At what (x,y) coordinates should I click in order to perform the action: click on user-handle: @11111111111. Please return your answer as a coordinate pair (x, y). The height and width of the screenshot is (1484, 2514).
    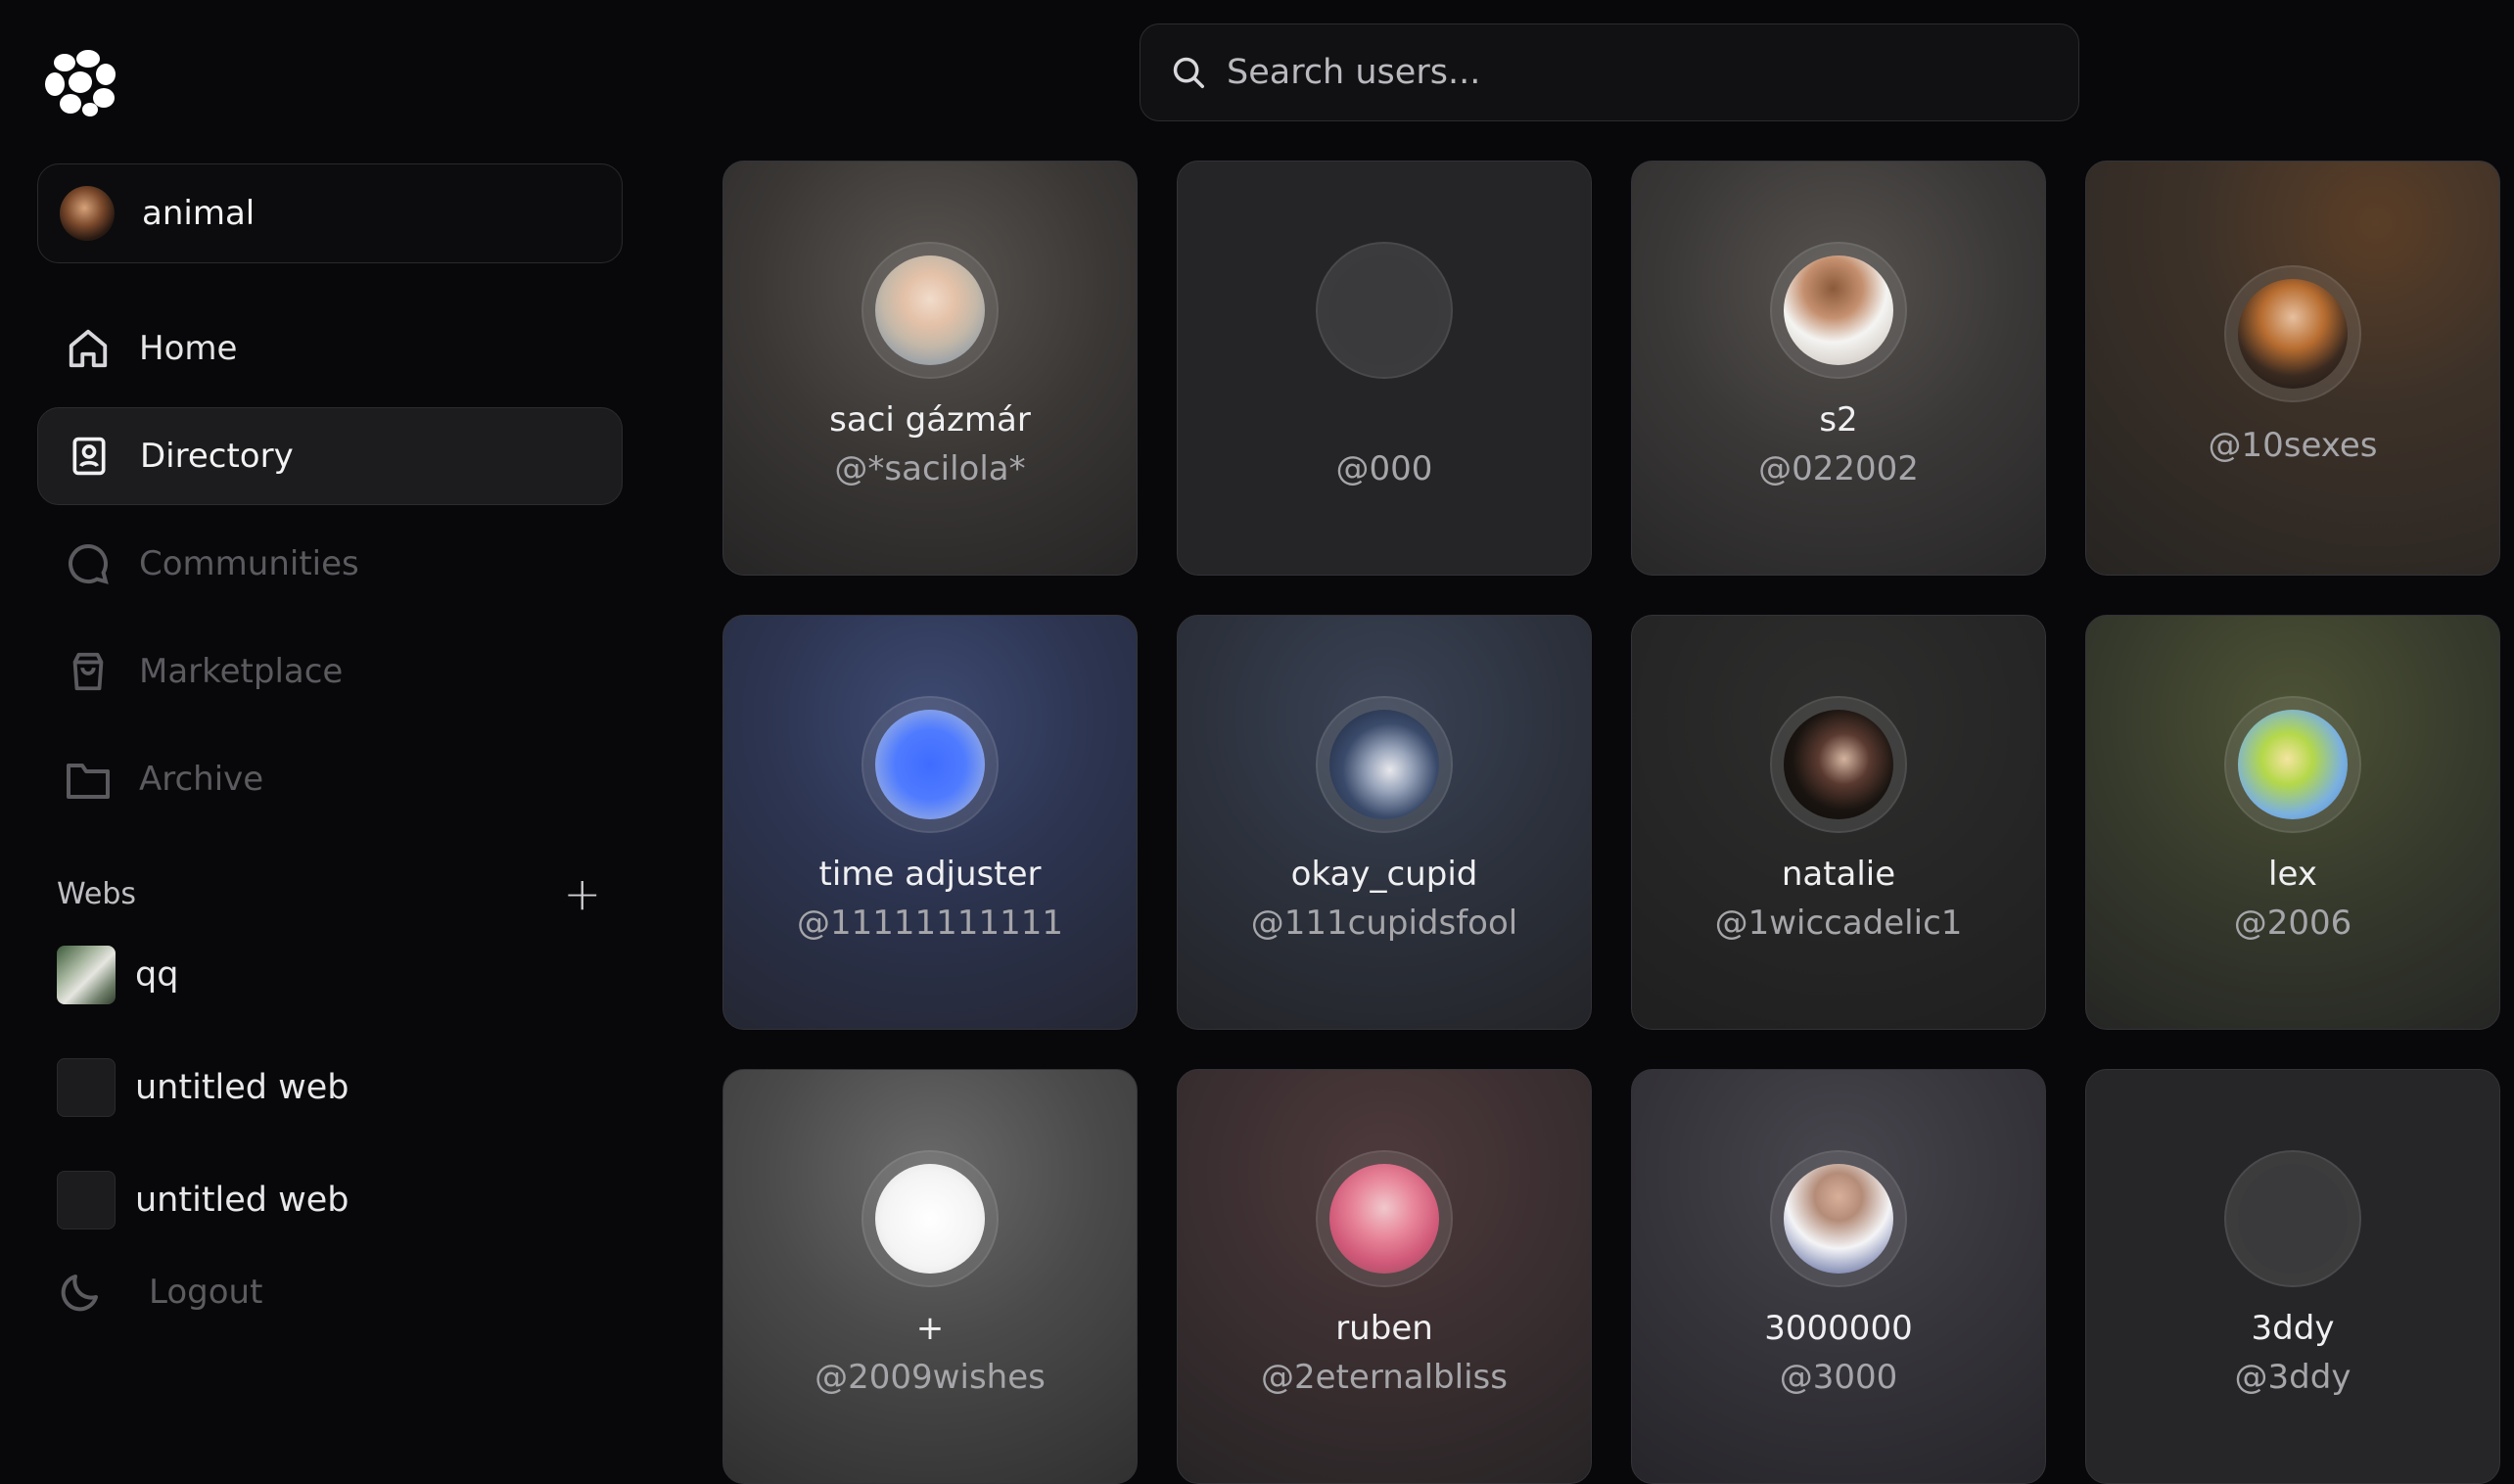
    Looking at the image, I should click on (930, 923).